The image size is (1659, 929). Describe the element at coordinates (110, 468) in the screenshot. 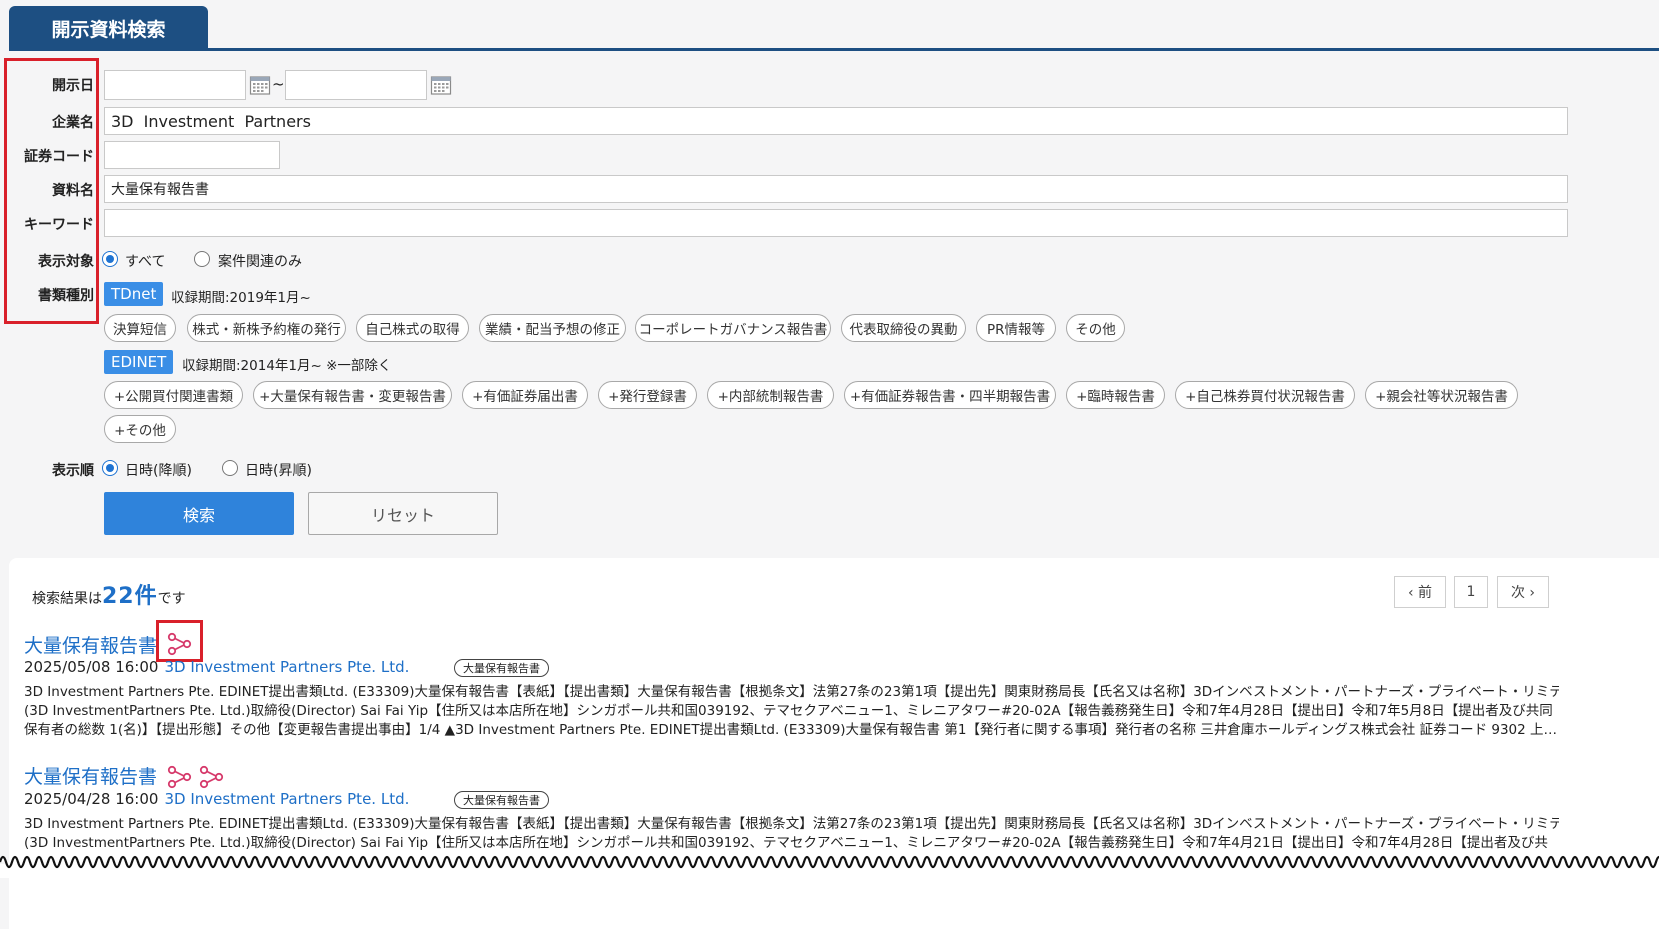

I see `order-desc-radio` at that location.